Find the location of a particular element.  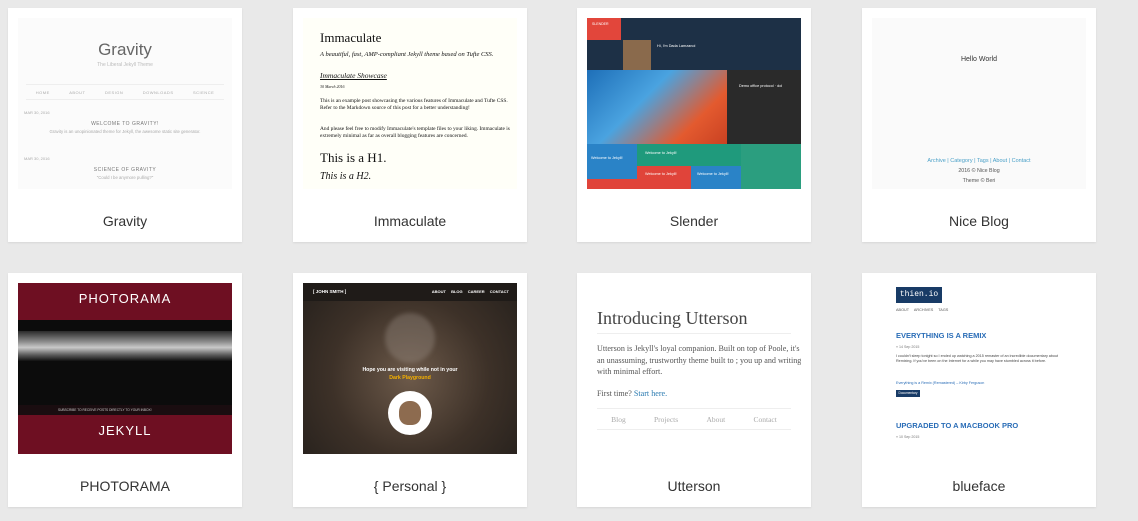

post-date: » 14 Sep 2015 is located at coordinates (908, 347).